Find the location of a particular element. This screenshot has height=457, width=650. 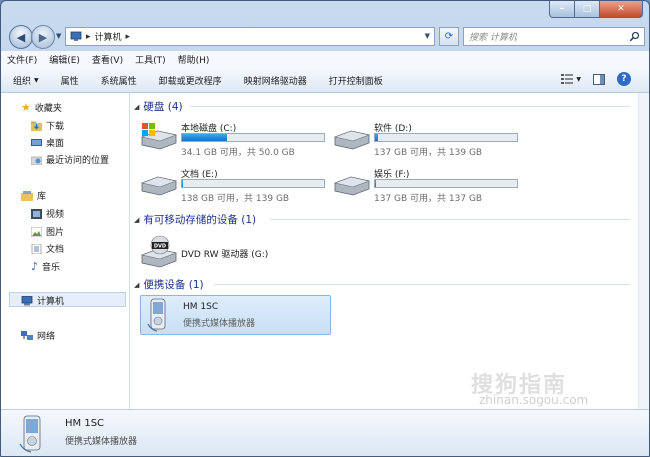

nav-recent-places-label: 最近访问的位置 is located at coordinates (78, 161).